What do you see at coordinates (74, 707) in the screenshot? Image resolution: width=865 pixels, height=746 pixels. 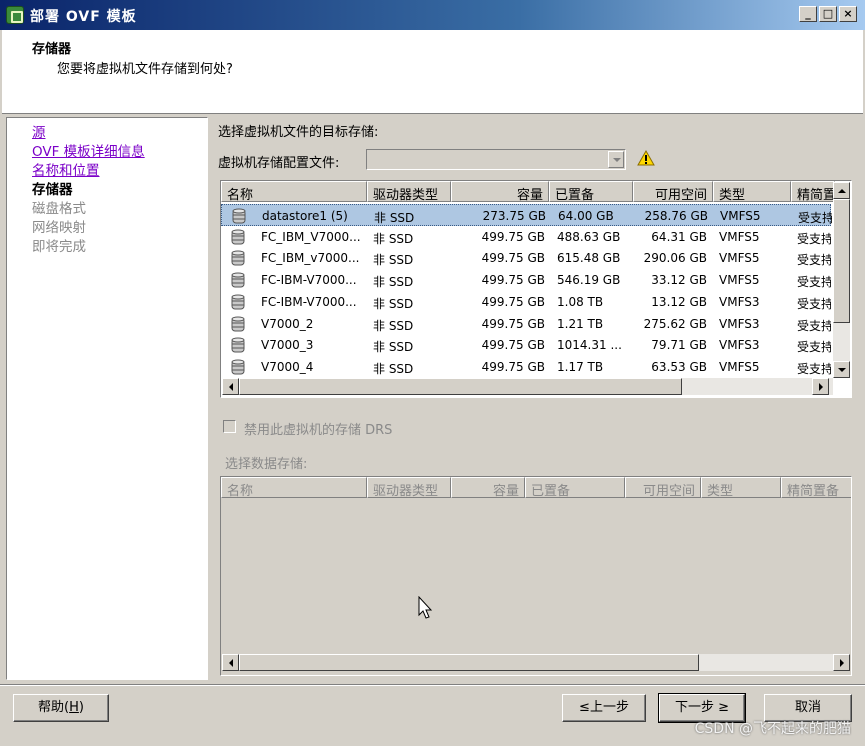 I see `help-accelerator: H` at bounding box center [74, 707].